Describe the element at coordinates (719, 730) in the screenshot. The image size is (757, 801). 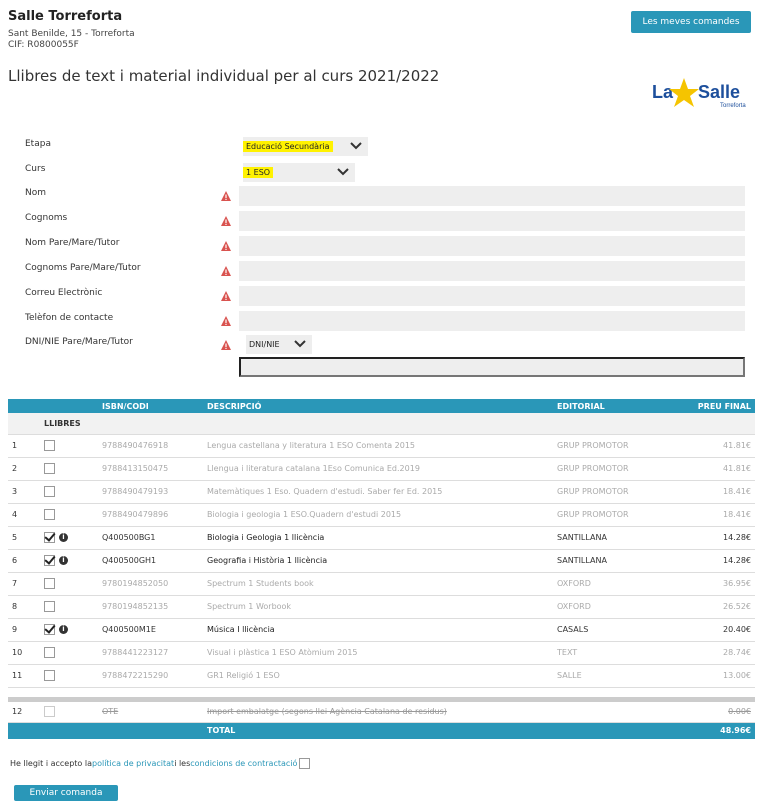
I see `total-value: 48.96€` at that location.